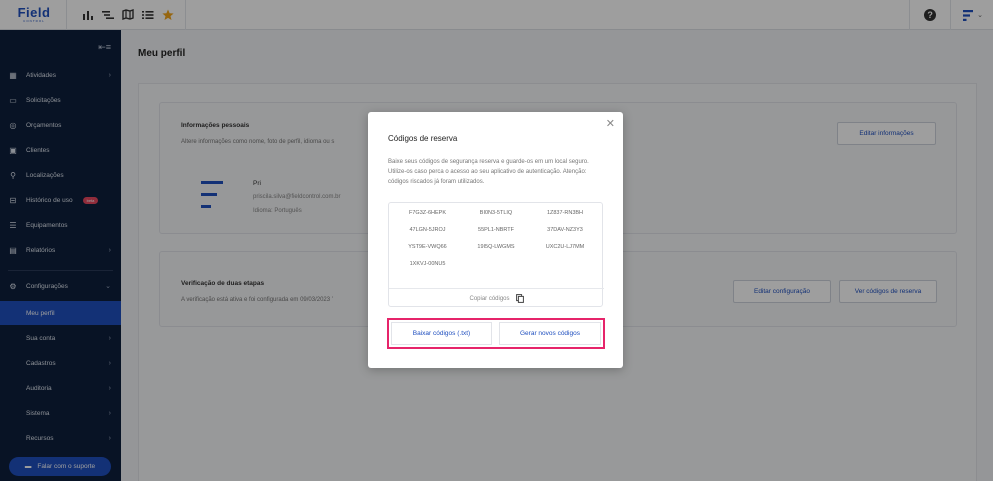 The width and height of the screenshot is (993, 481). I want to click on copy-codes-label: Copiar códigos, so click(489, 298).